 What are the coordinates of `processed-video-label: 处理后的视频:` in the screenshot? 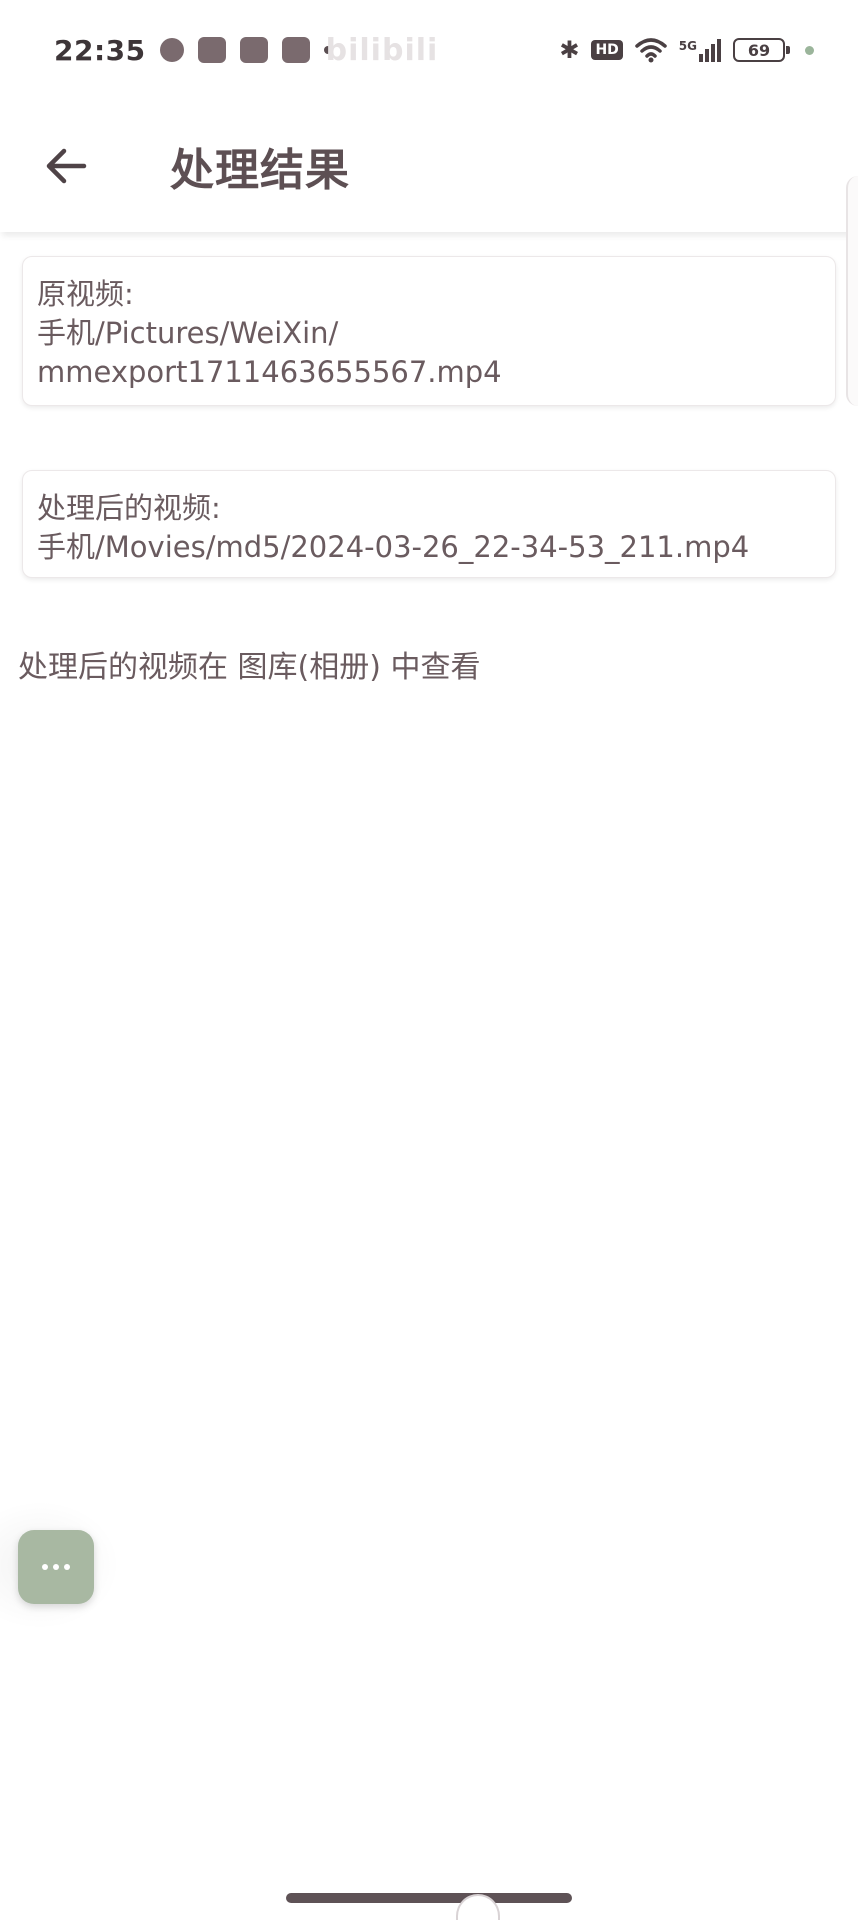 It's located at (129, 508).